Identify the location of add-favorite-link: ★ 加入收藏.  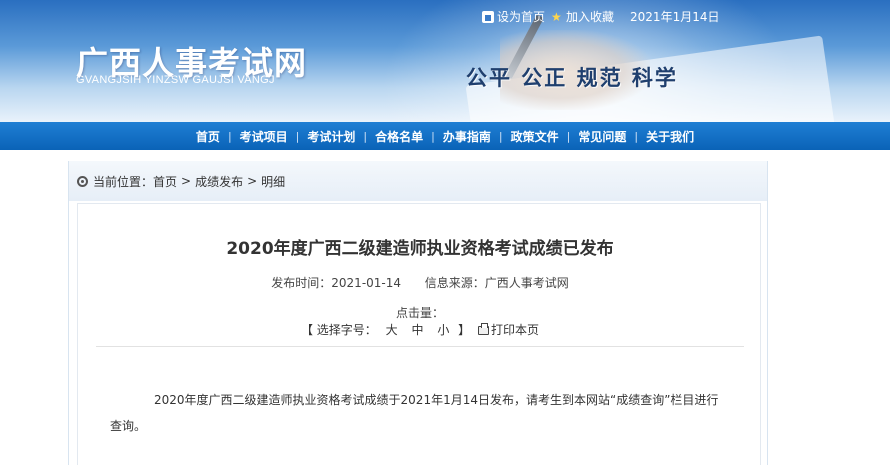
(582, 16).